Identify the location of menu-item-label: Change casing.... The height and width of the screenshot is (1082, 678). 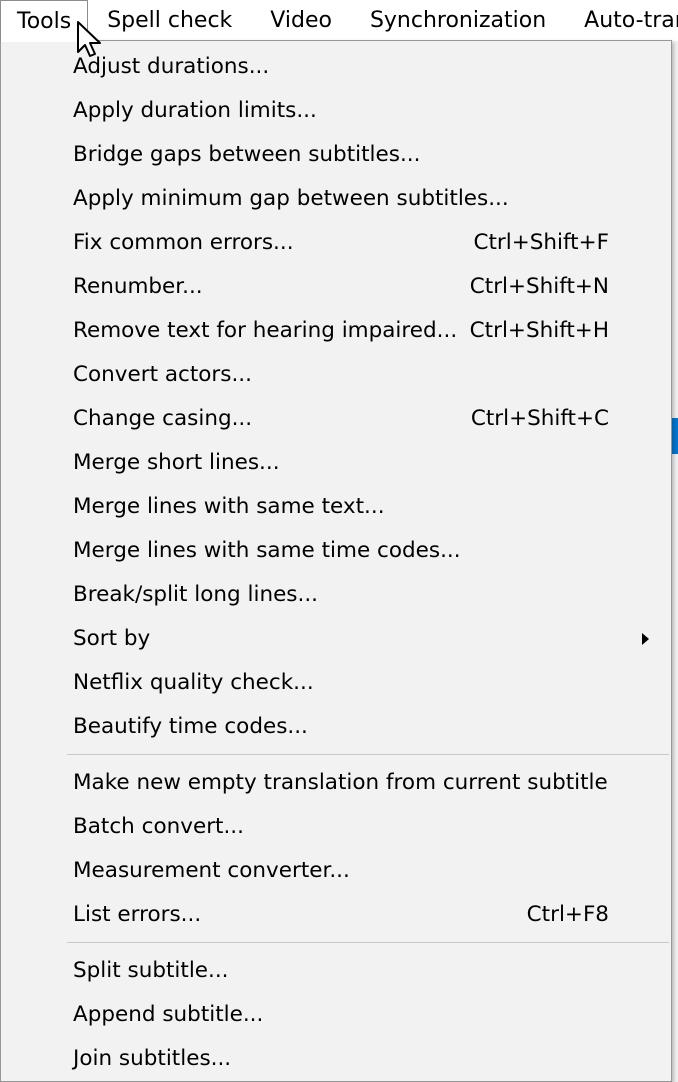
(163, 418).